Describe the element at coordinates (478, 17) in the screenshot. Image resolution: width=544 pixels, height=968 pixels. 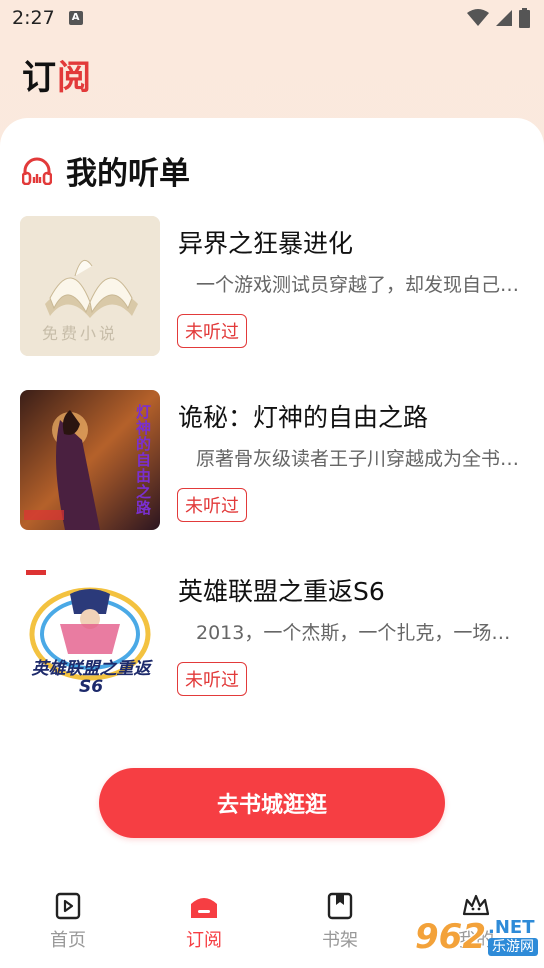
I see `wifi-icon` at that location.